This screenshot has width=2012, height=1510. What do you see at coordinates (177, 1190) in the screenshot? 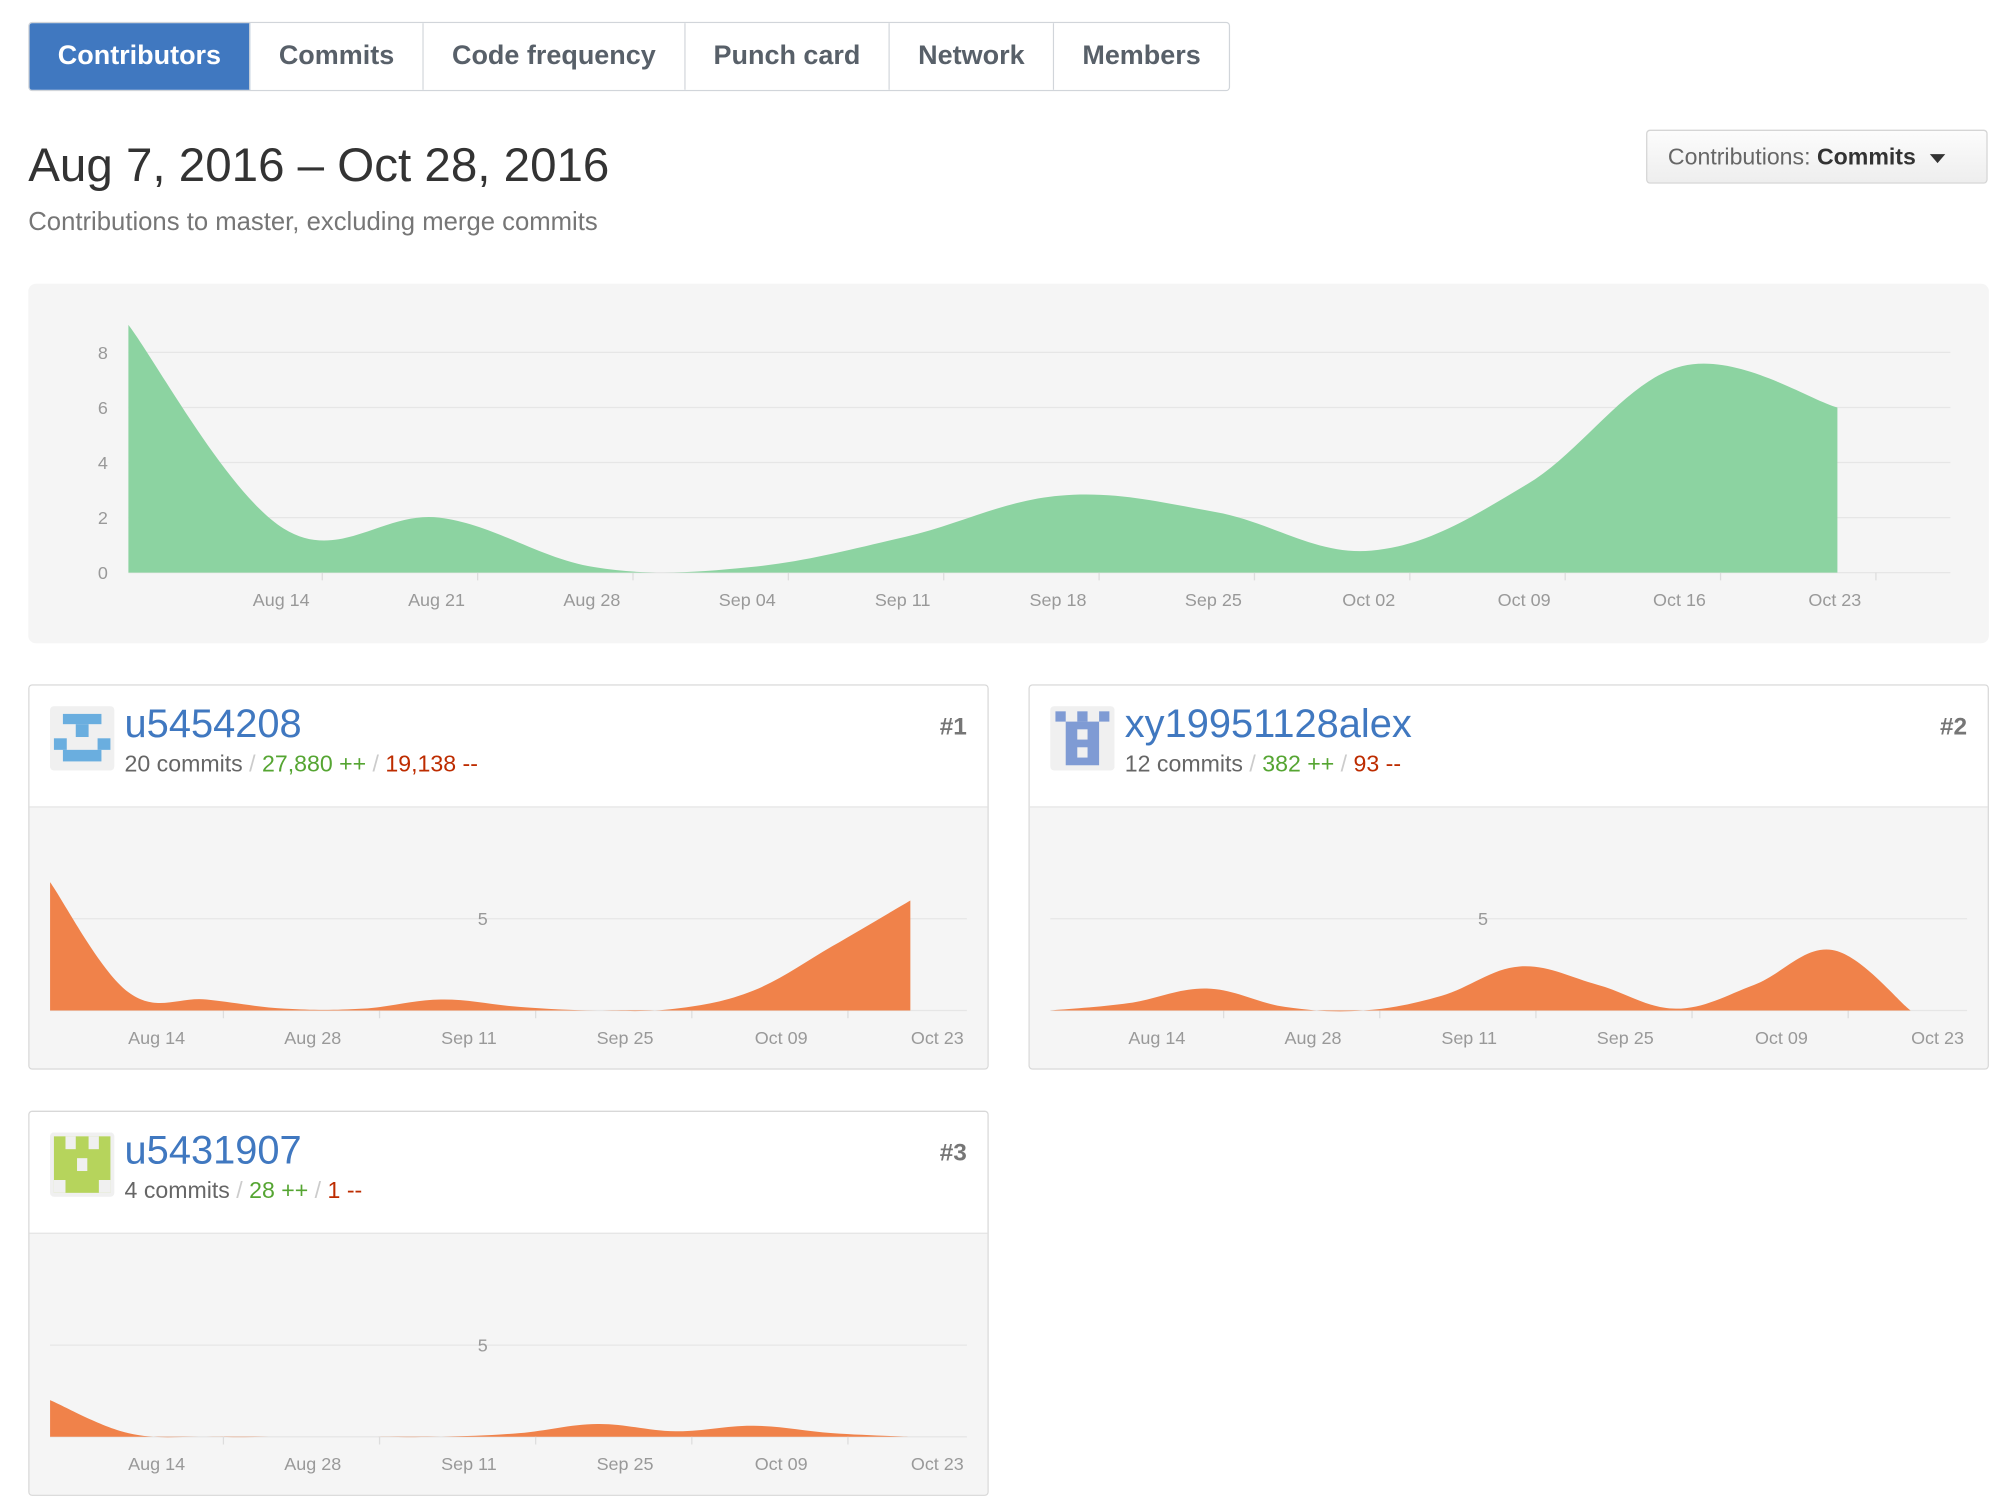
I see `commits-count-link: 4 commits` at bounding box center [177, 1190].